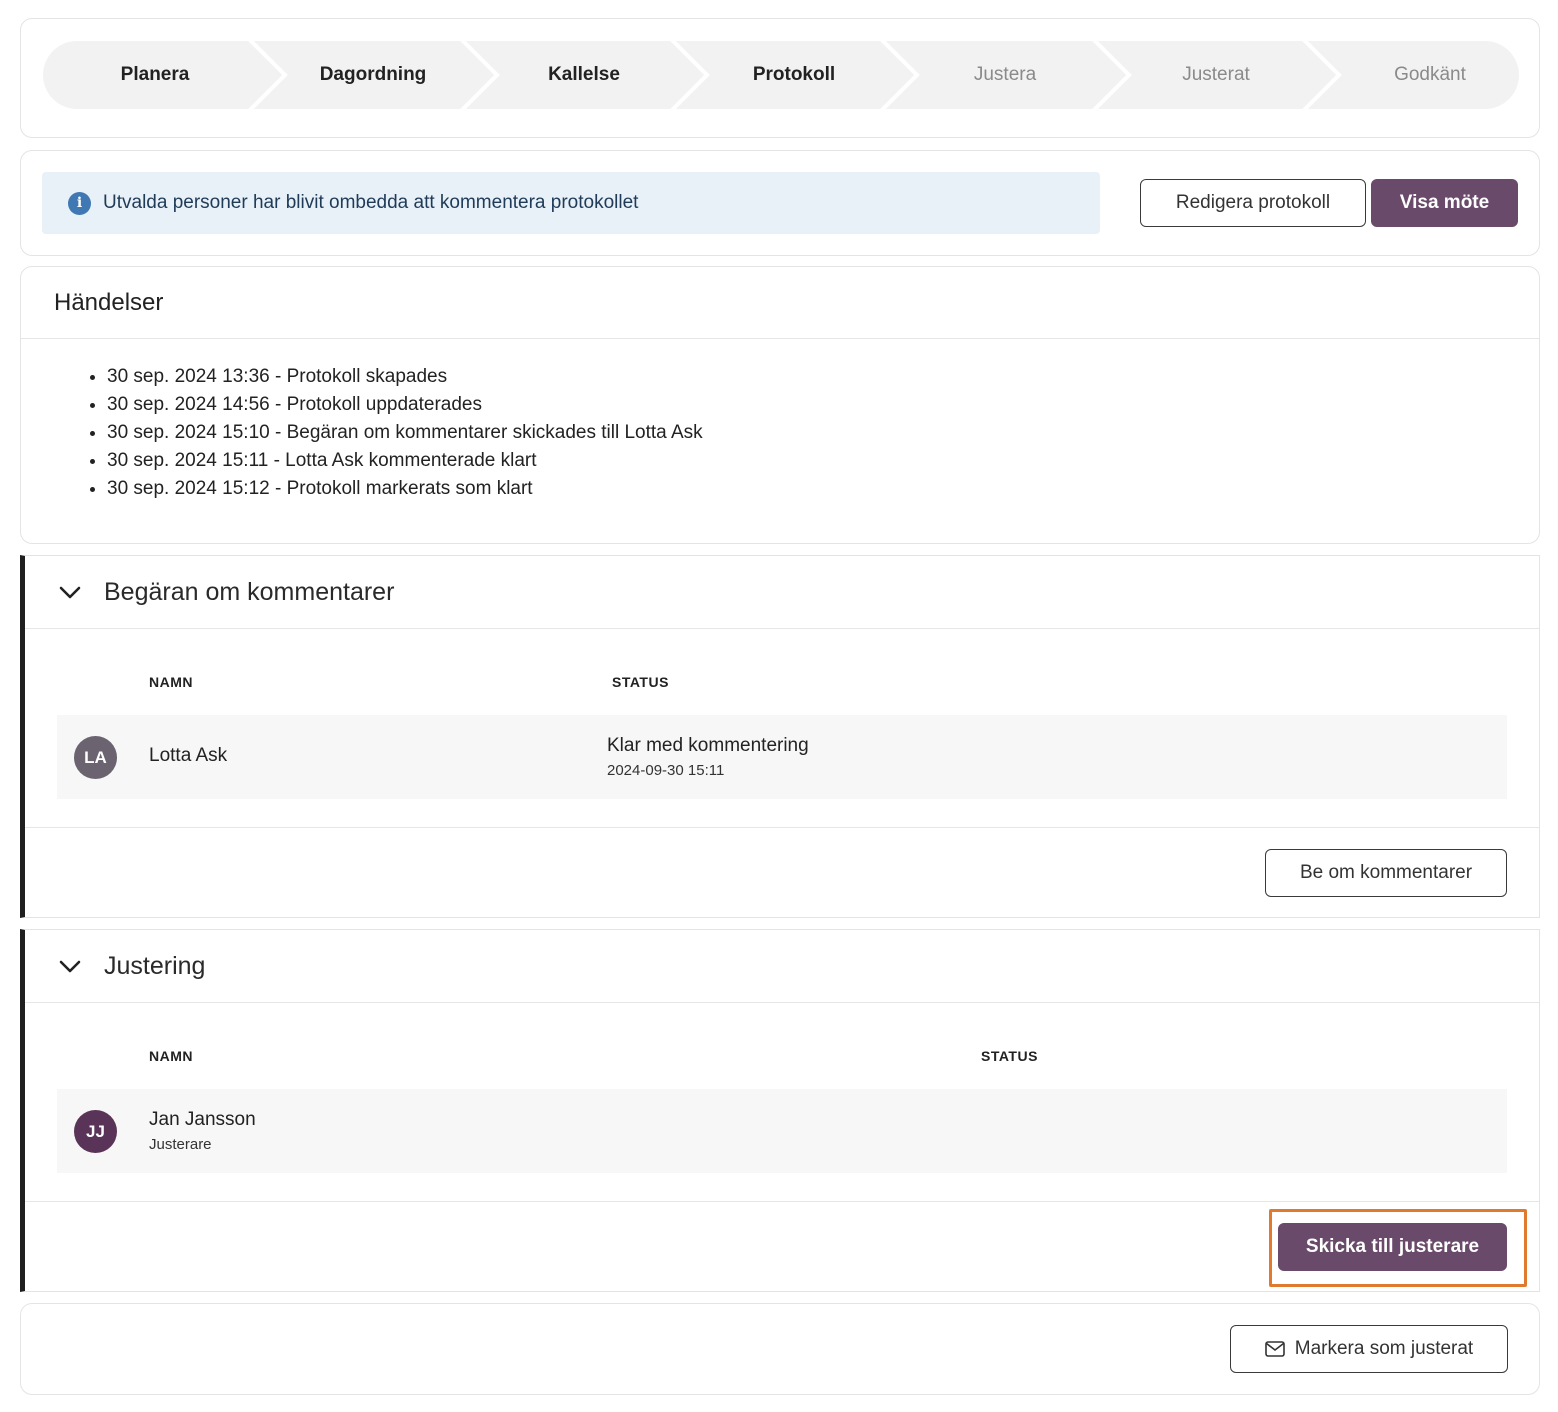  What do you see at coordinates (782, 872) in the screenshot?
I see `section-footer: Be om kommentarer` at bounding box center [782, 872].